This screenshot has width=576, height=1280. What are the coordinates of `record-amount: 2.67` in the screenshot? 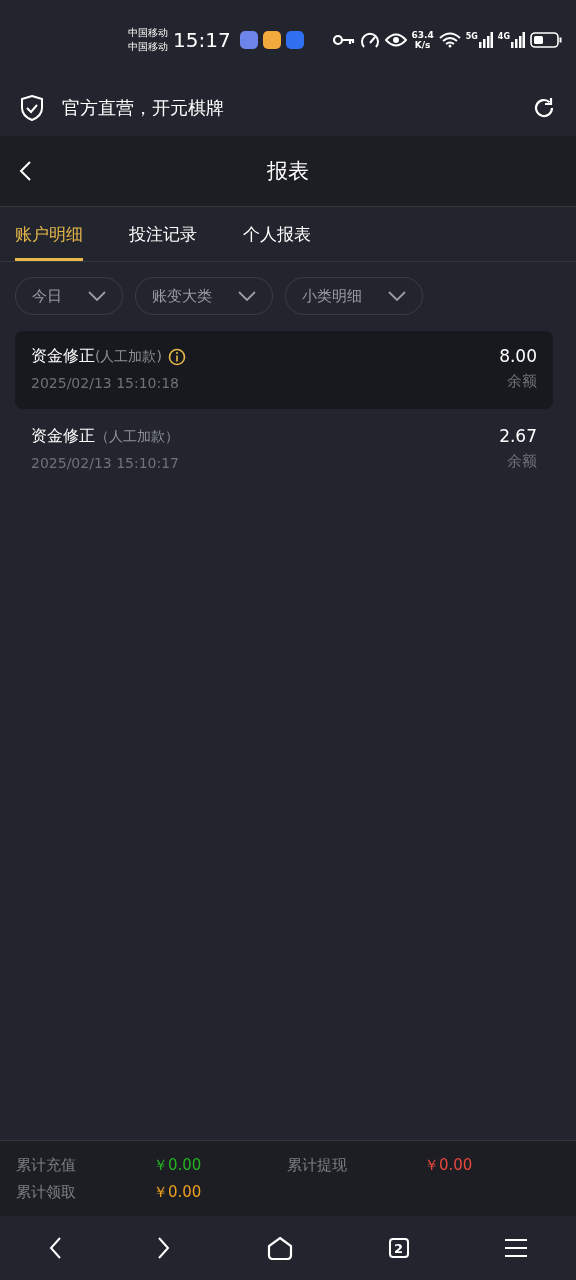 It's located at (518, 436).